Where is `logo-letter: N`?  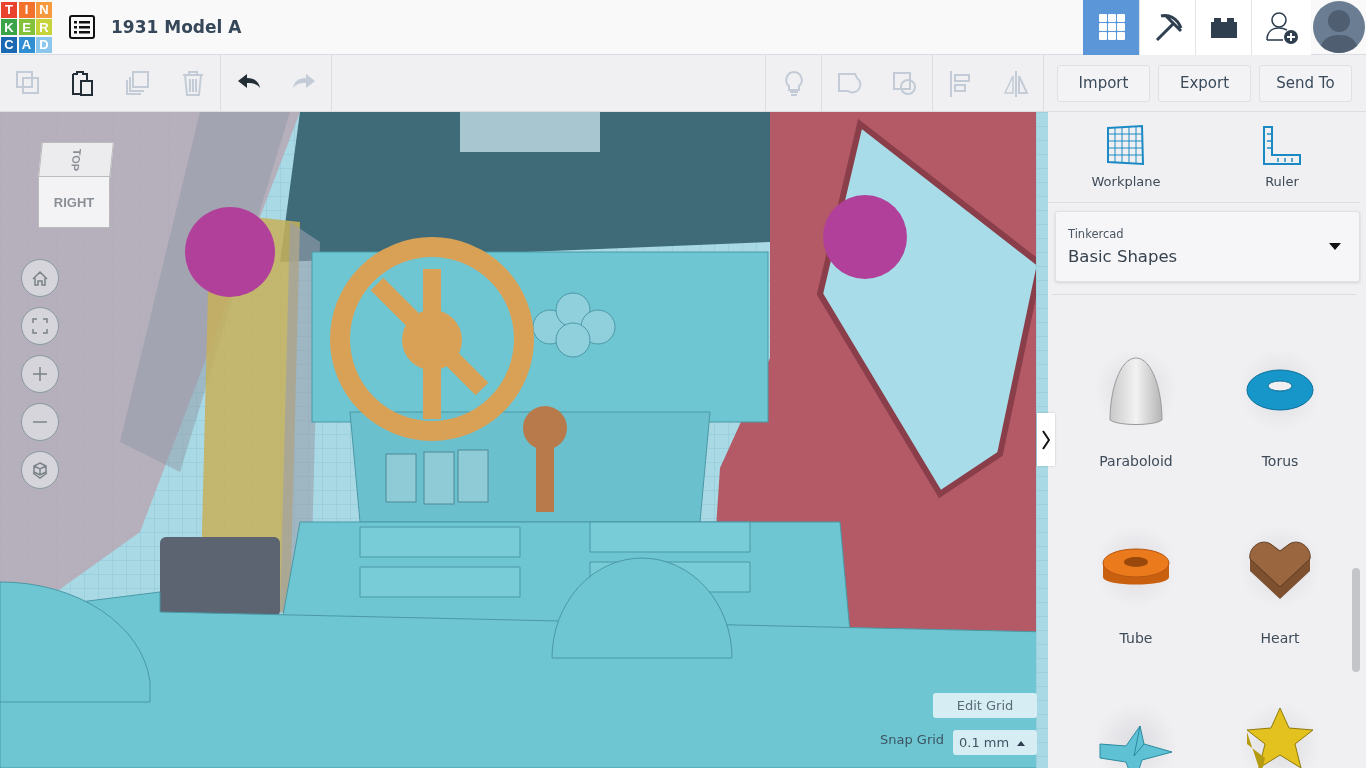 logo-letter: N is located at coordinates (44, 9).